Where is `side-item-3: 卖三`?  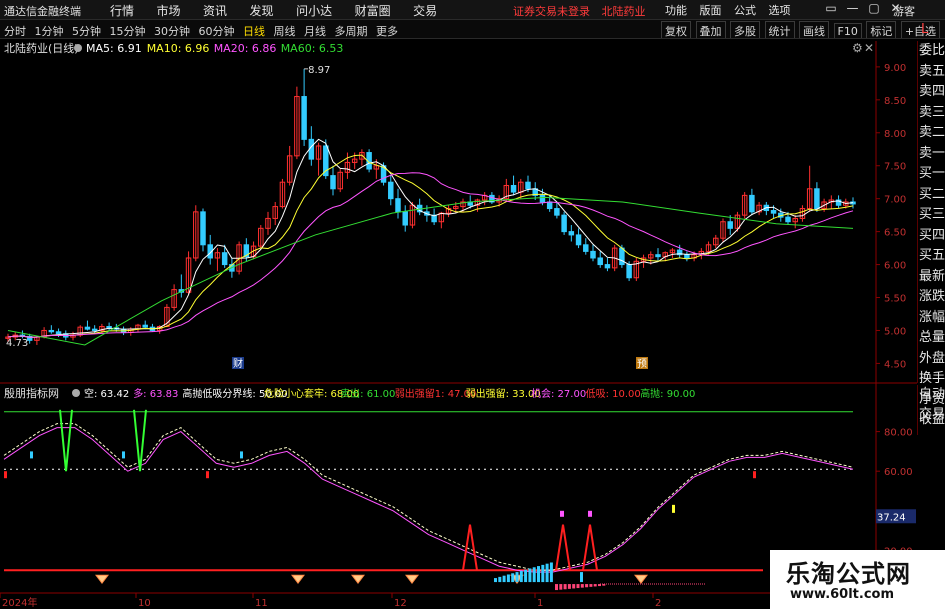 side-item-3: 卖三 is located at coordinates (931, 113).